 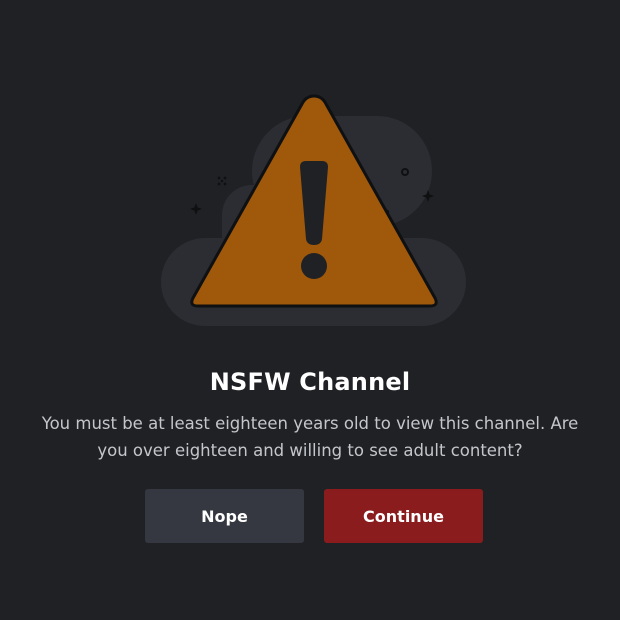 I want to click on continue-button-label: Continue, so click(x=403, y=516).